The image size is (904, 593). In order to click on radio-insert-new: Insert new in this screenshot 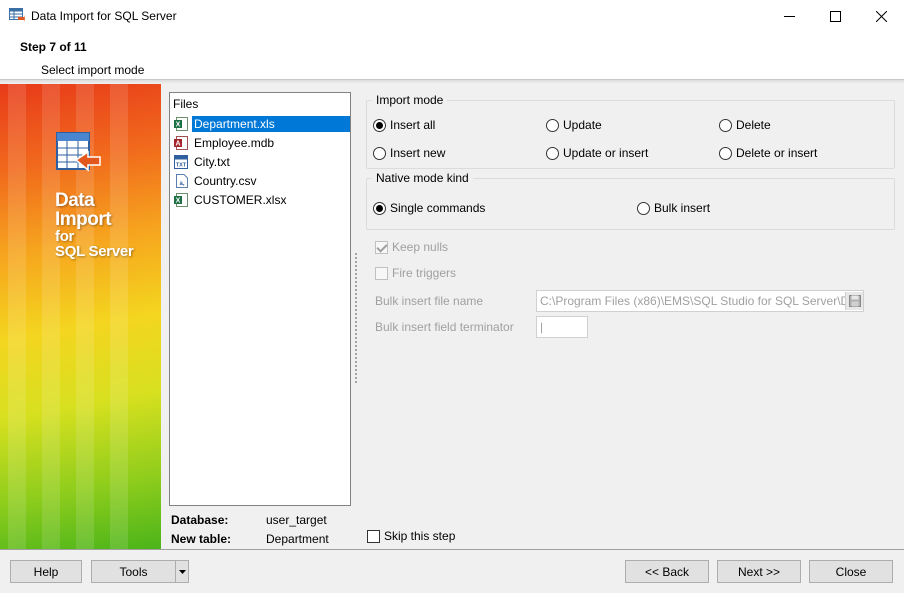, I will do `click(409, 153)`.